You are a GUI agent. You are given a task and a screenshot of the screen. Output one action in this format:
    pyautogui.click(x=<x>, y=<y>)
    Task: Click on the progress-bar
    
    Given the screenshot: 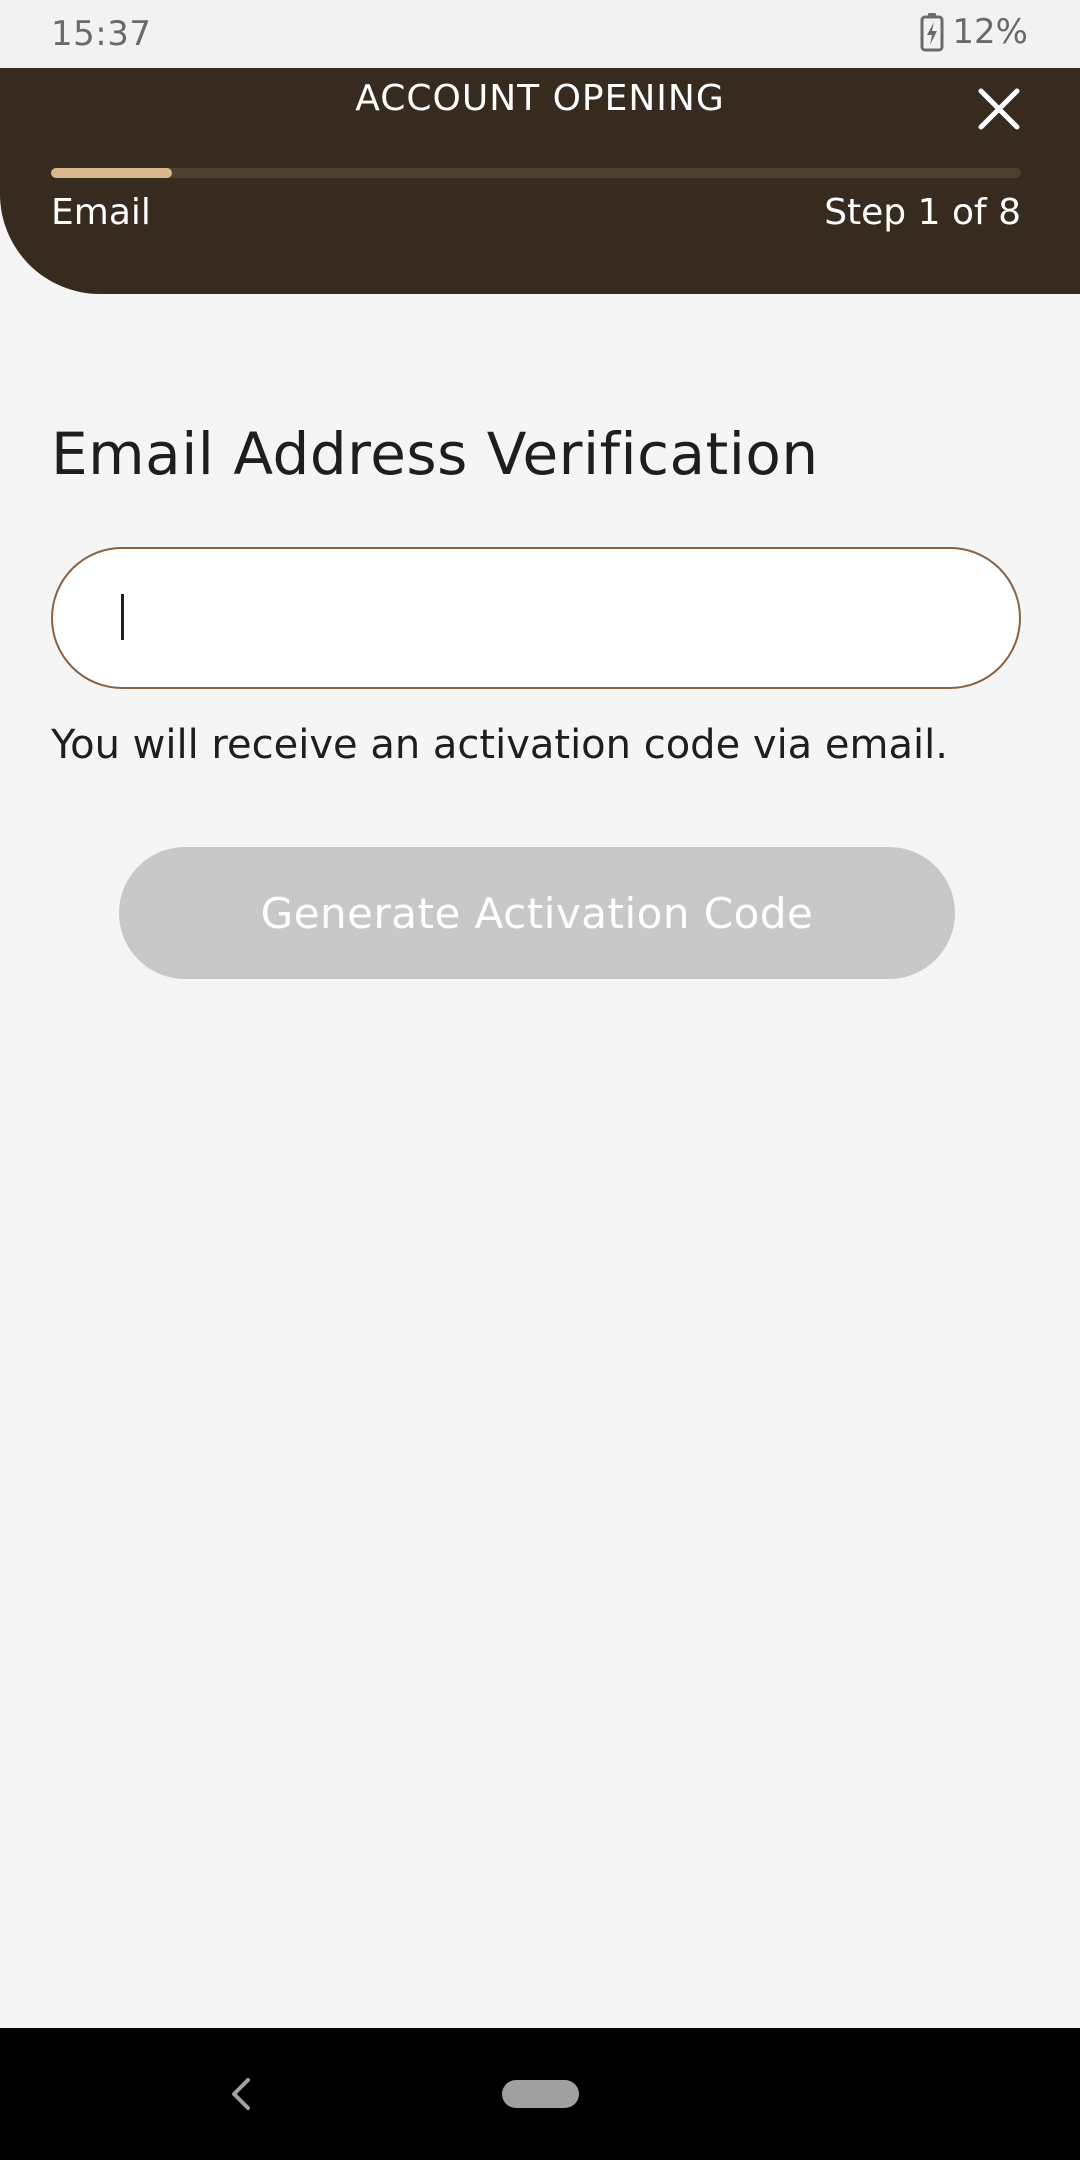 What is the action you would take?
    pyautogui.click(x=536, y=173)
    